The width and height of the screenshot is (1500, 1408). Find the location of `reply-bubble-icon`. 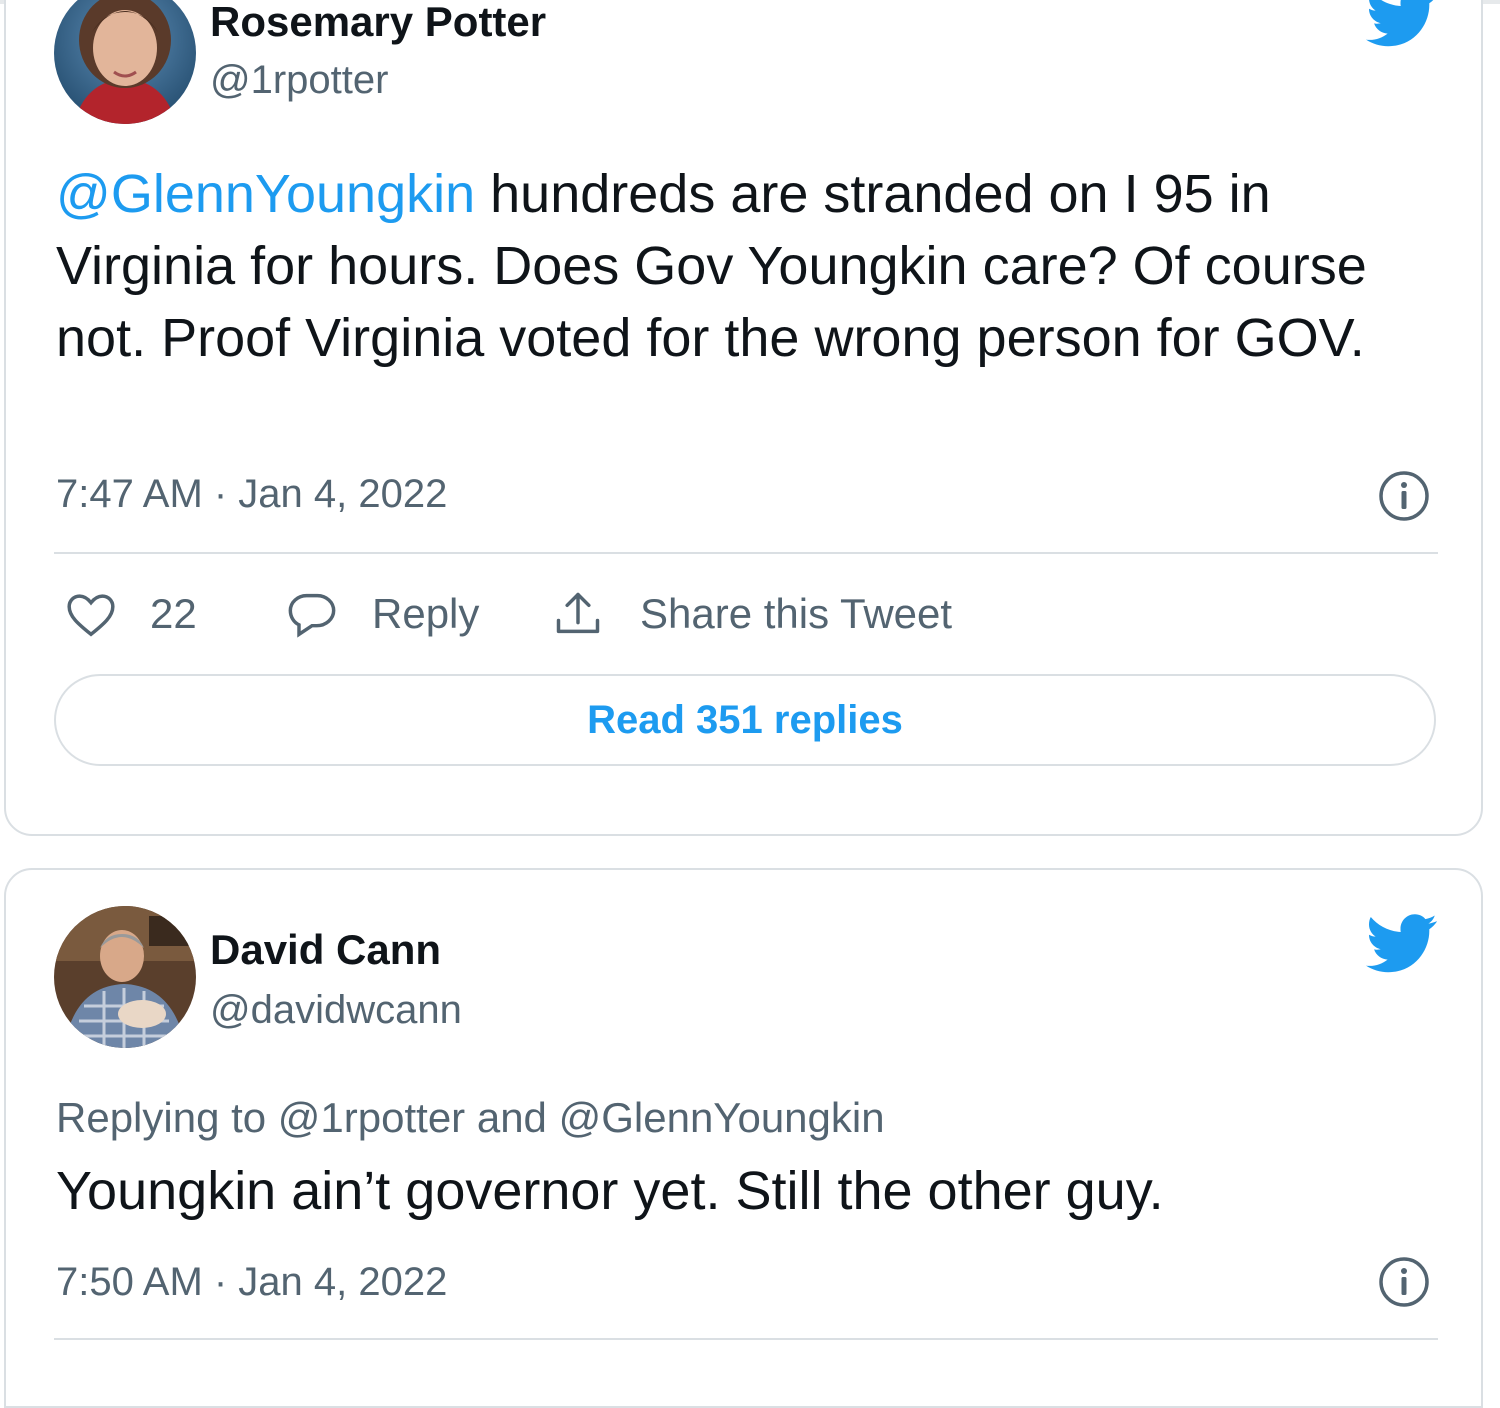

reply-bubble-icon is located at coordinates (312, 615).